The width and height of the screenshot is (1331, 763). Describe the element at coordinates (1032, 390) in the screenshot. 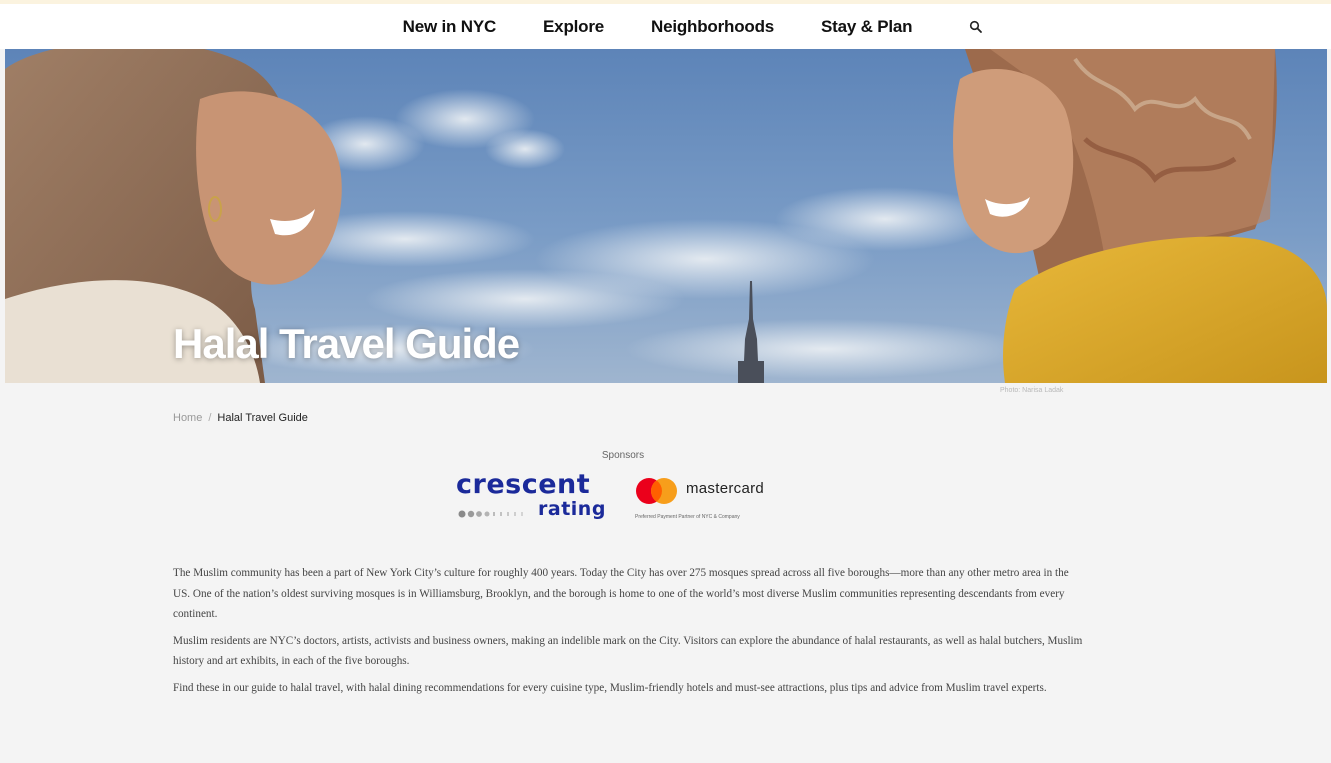

I see `photo-credit: Photo: Narisa Ladak` at that location.